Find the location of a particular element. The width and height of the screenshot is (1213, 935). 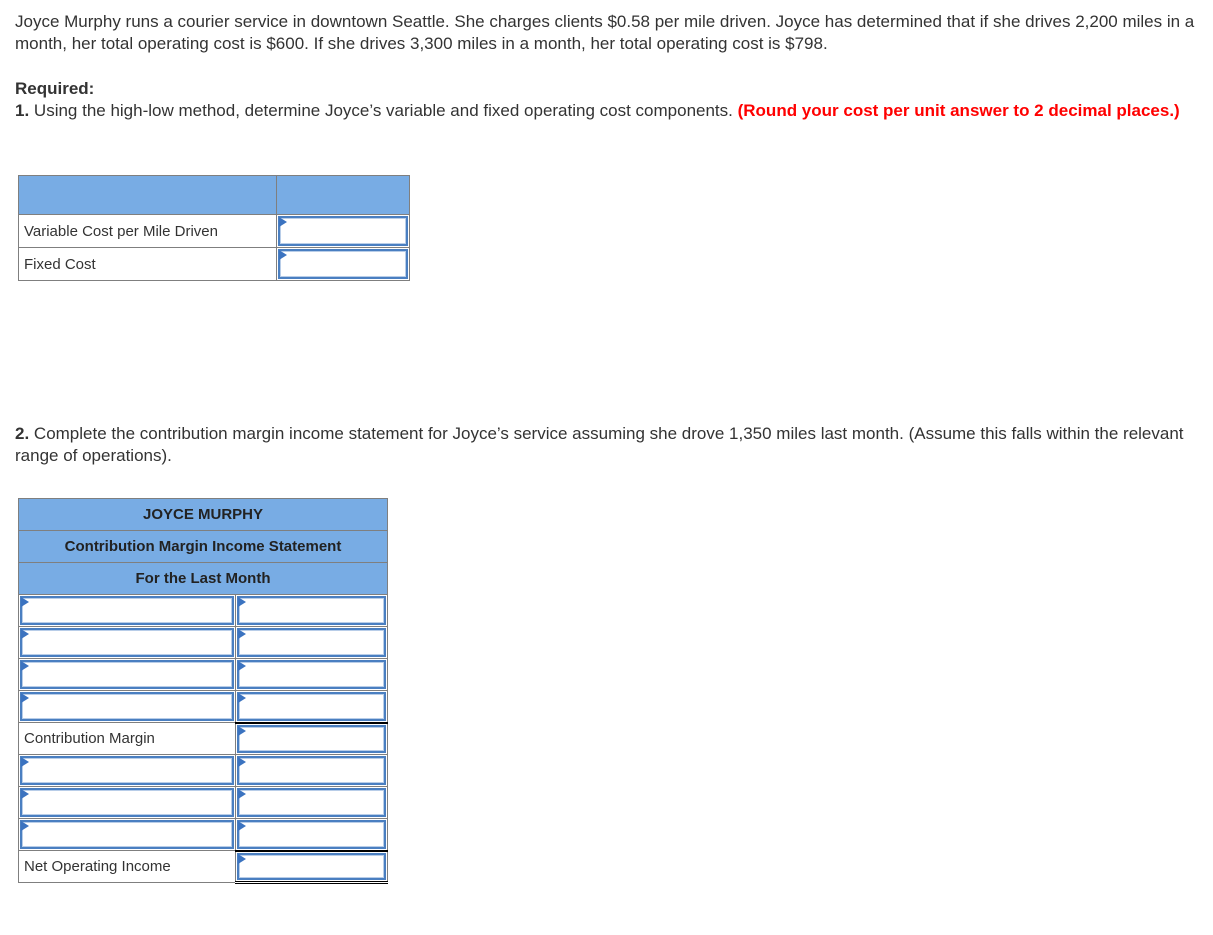

row-4-value-input is located at coordinates (311, 706).